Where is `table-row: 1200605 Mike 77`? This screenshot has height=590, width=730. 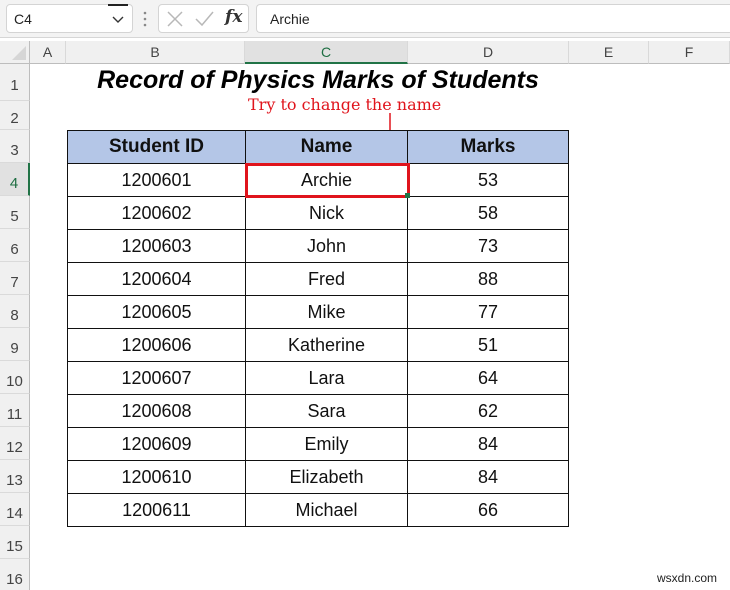 table-row: 1200605 Mike 77 is located at coordinates (318, 312).